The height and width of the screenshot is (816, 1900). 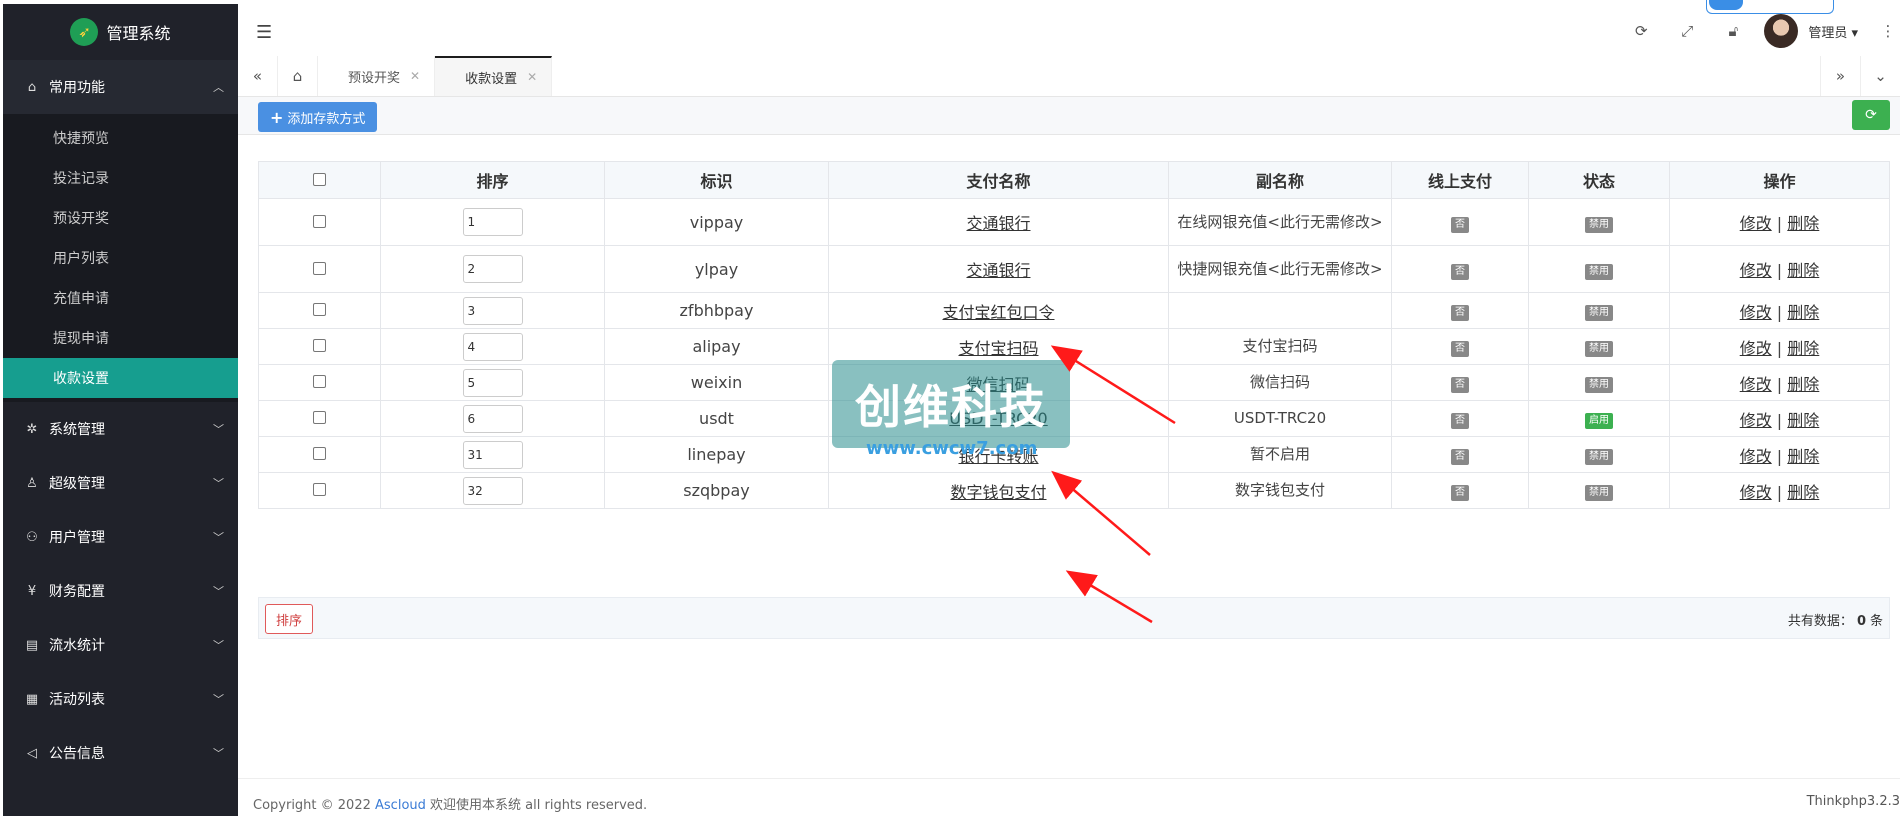 What do you see at coordinates (998, 180) in the screenshot?
I see `col-name: 支付名称` at bounding box center [998, 180].